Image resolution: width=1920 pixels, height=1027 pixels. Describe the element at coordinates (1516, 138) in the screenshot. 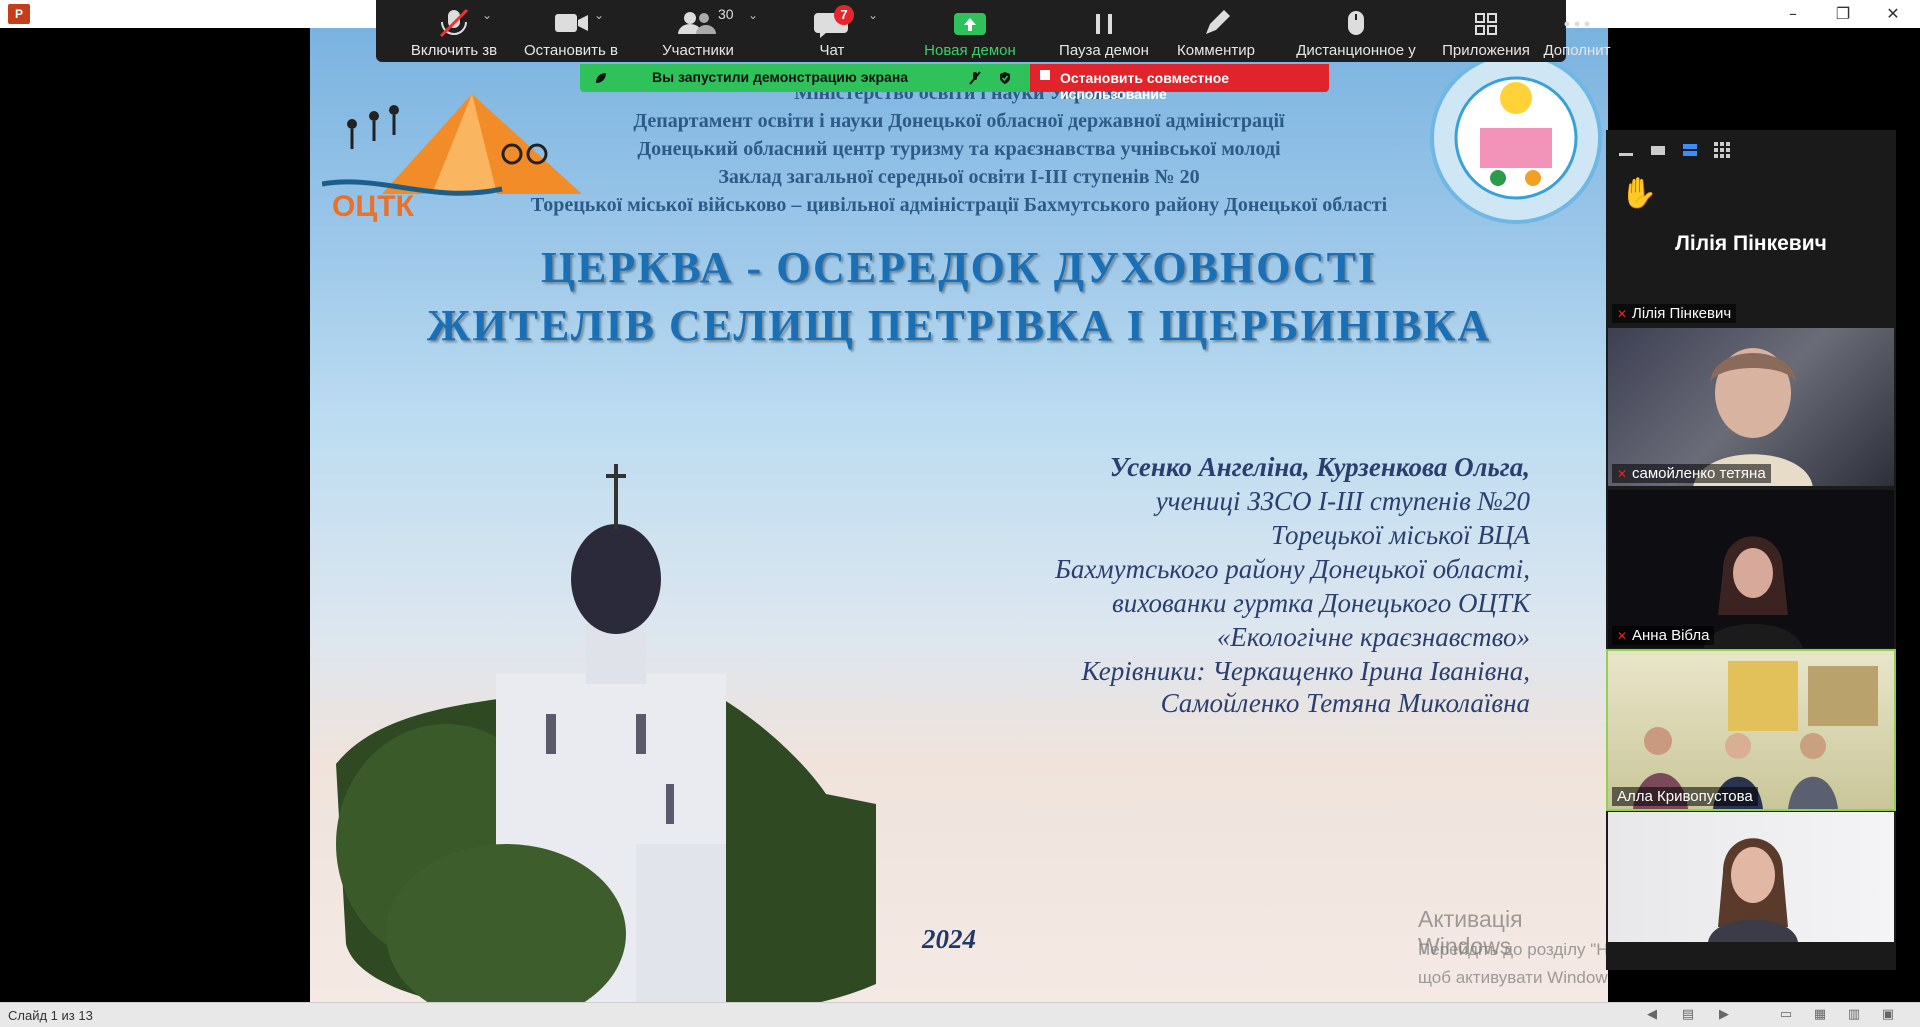

I see `school-logo` at that location.